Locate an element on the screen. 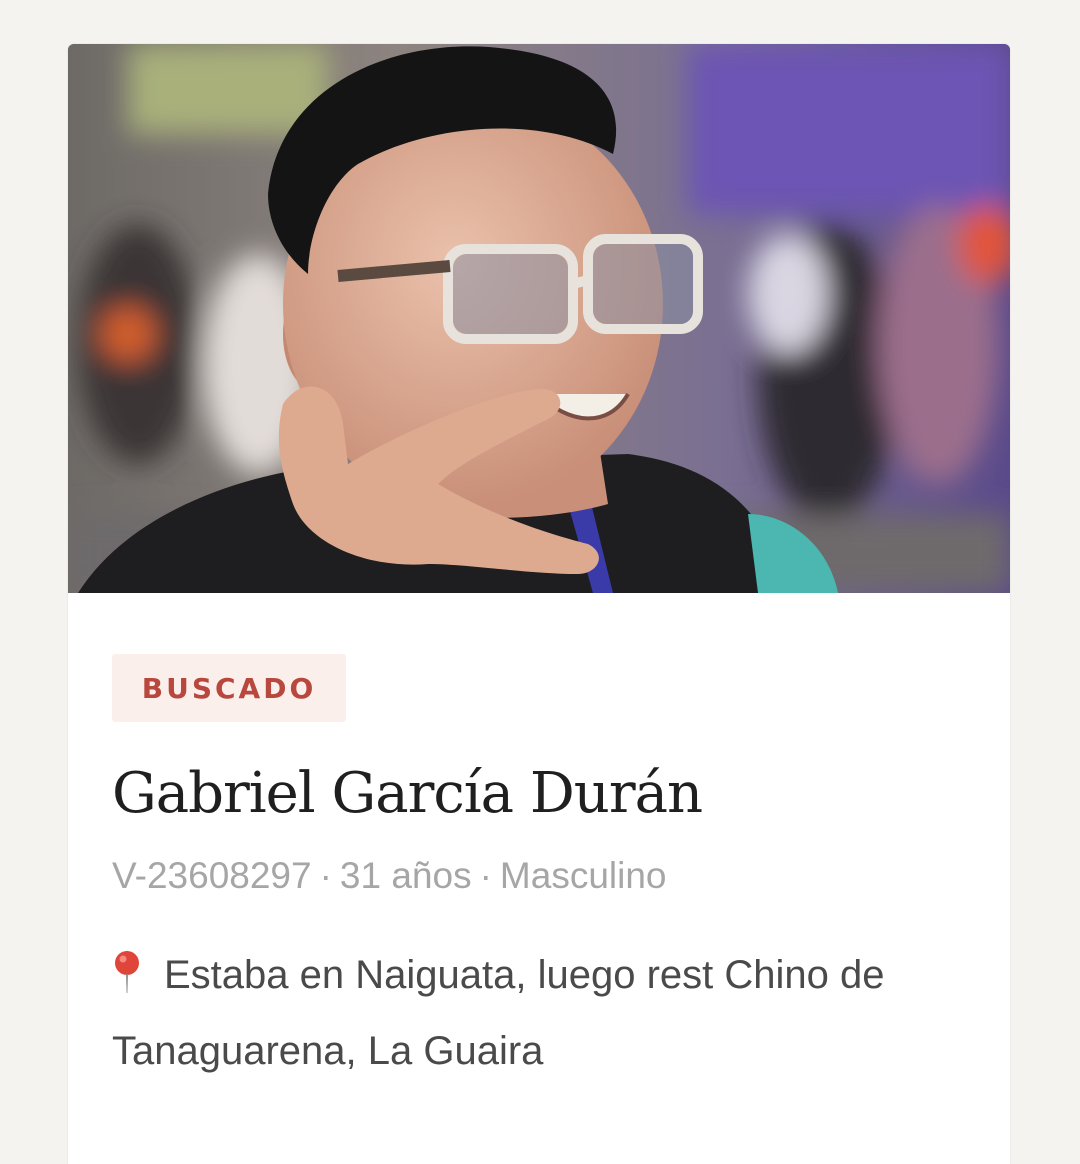  person-details: V-23608297 · 31 años · Masculino is located at coordinates (389, 876).